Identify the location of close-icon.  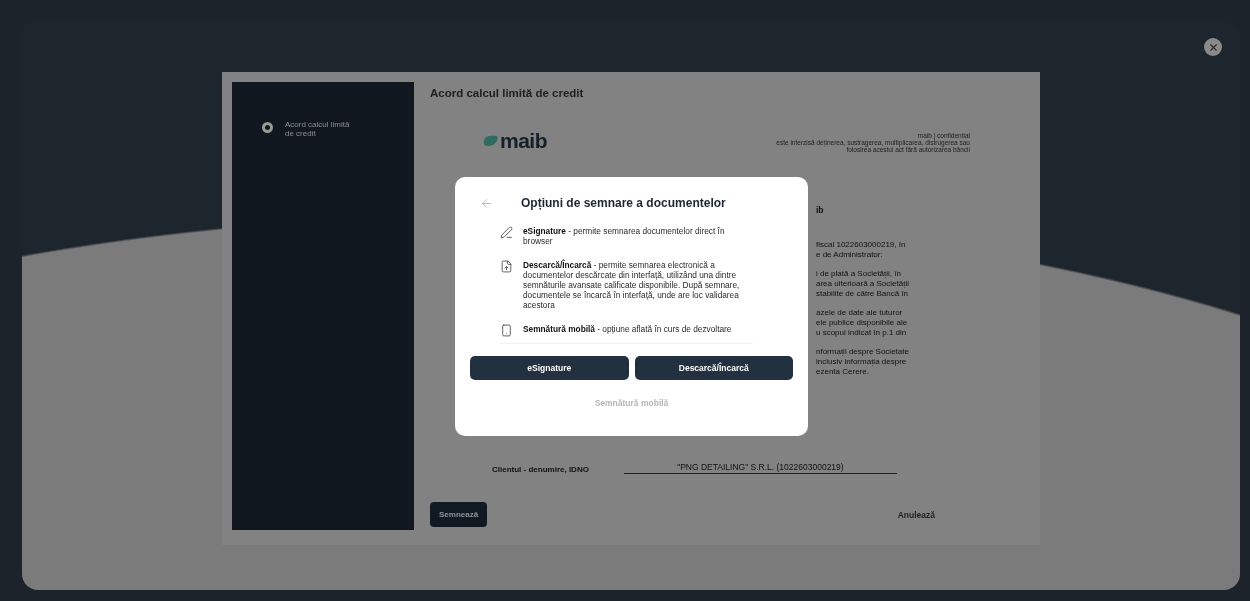
(1213, 47).